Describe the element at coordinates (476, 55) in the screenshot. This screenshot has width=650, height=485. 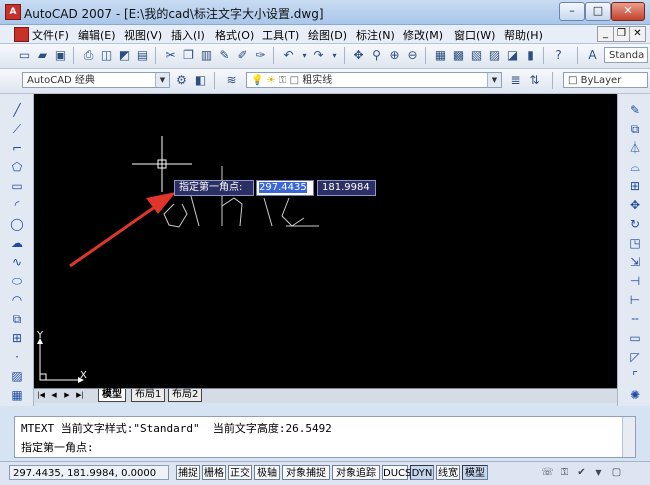
I see `tool-palettes-icon: ▧` at that location.